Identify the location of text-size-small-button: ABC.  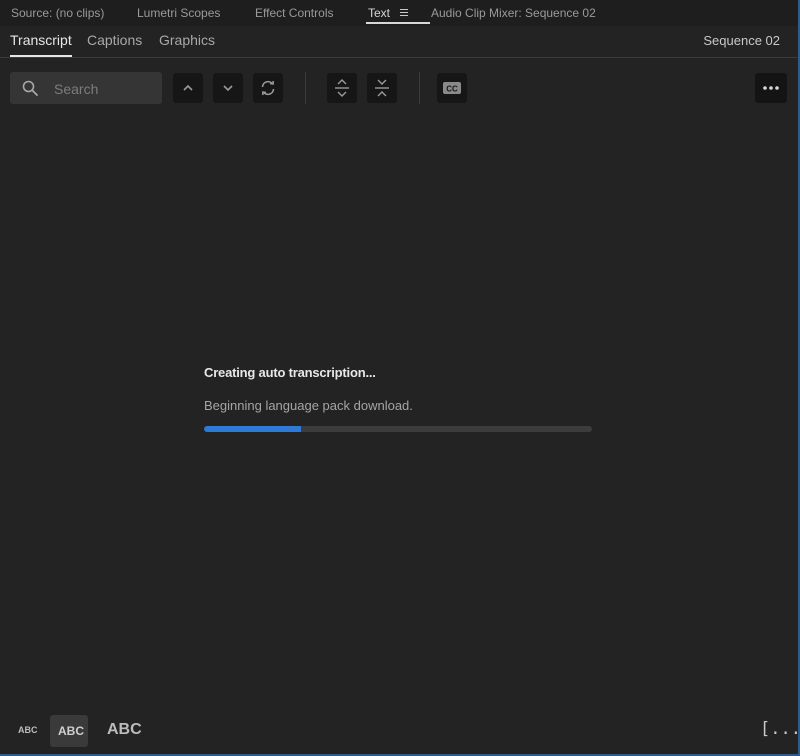
(28, 730).